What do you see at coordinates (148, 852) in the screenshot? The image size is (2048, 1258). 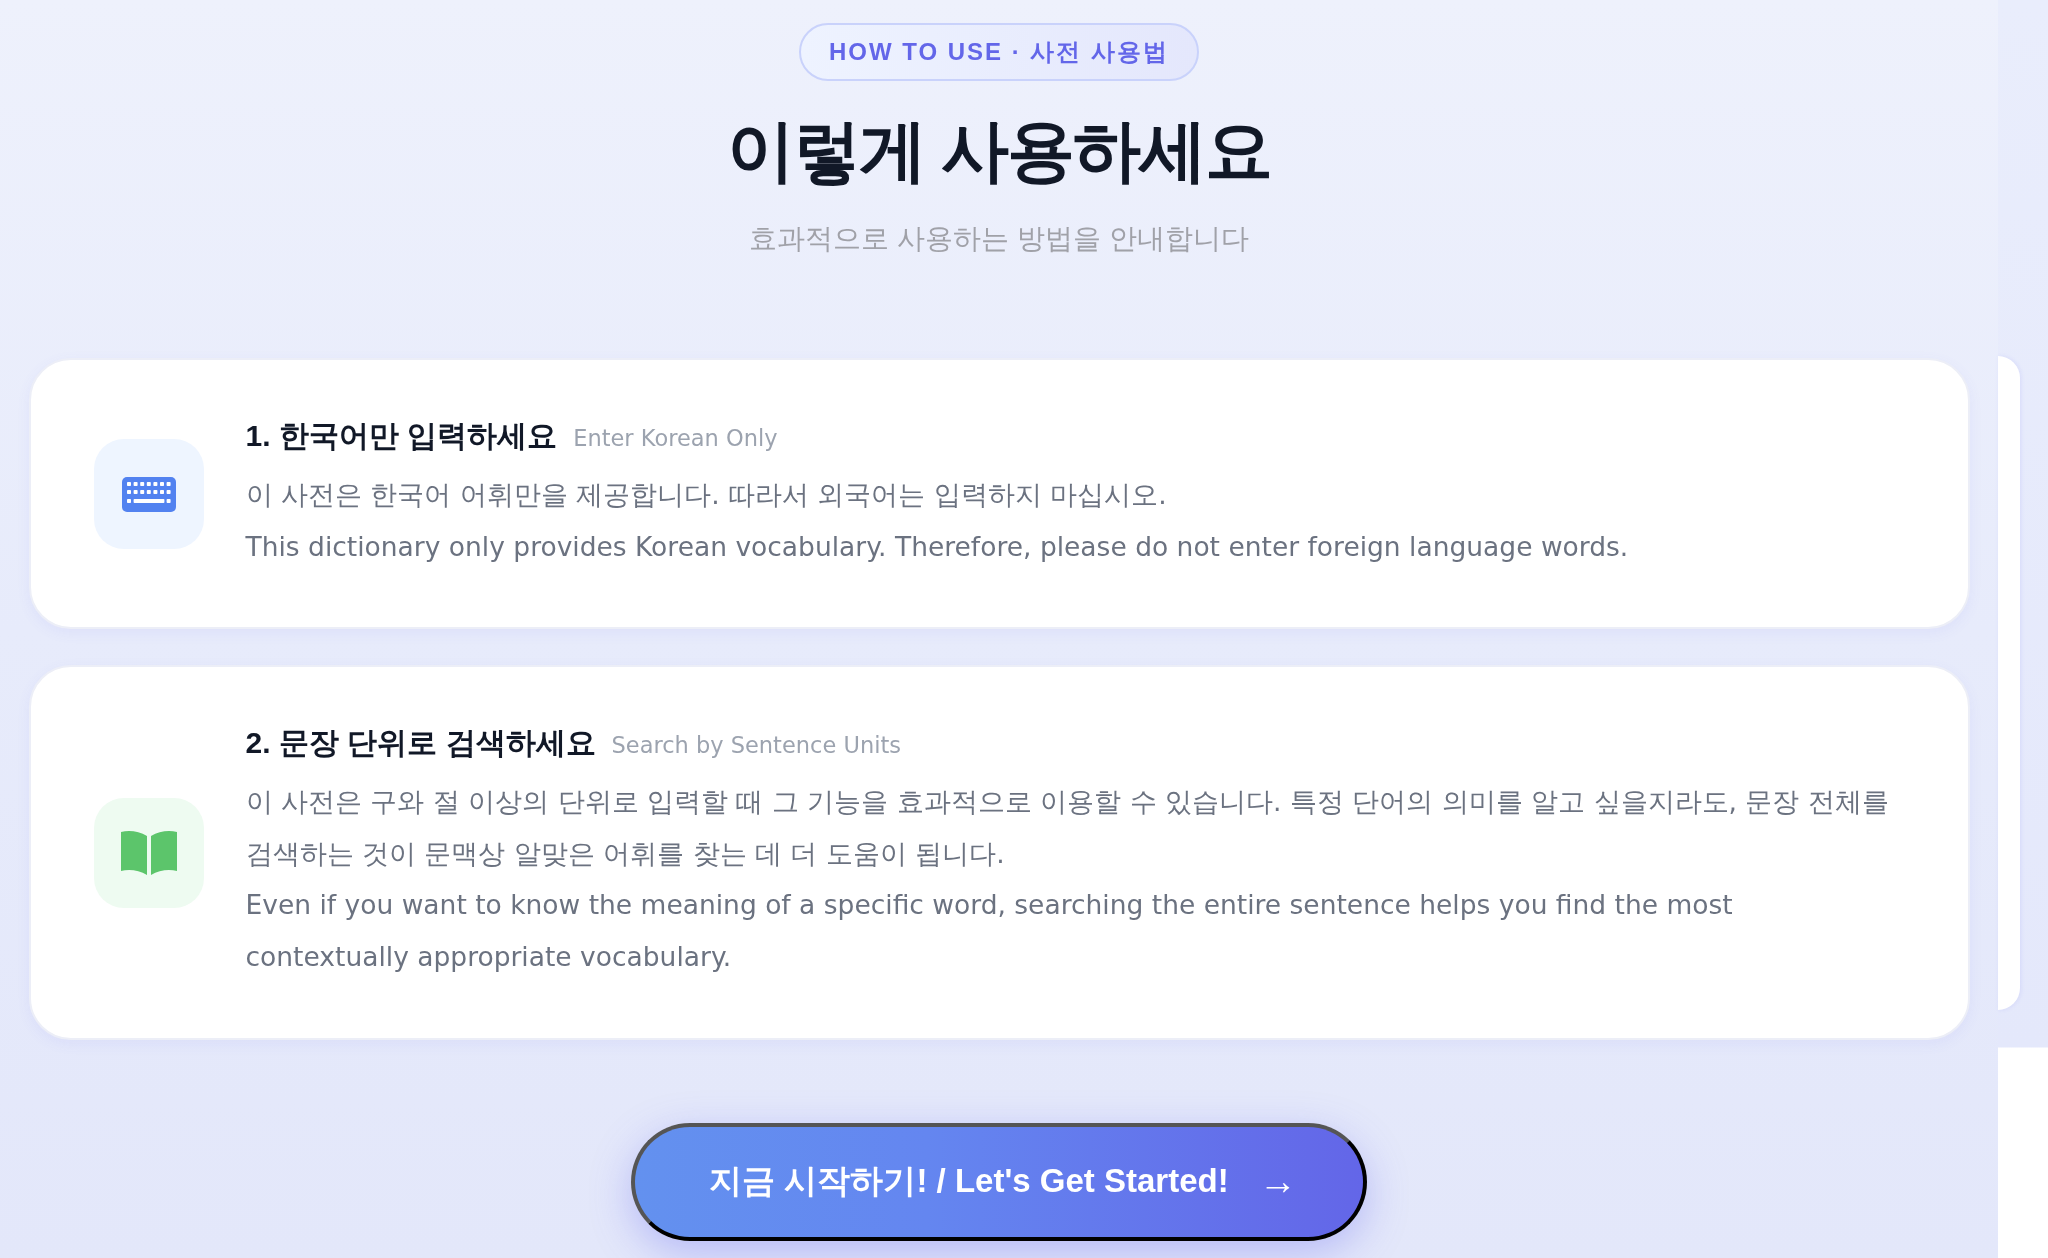 I see `open-book-icon` at bounding box center [148, 852].